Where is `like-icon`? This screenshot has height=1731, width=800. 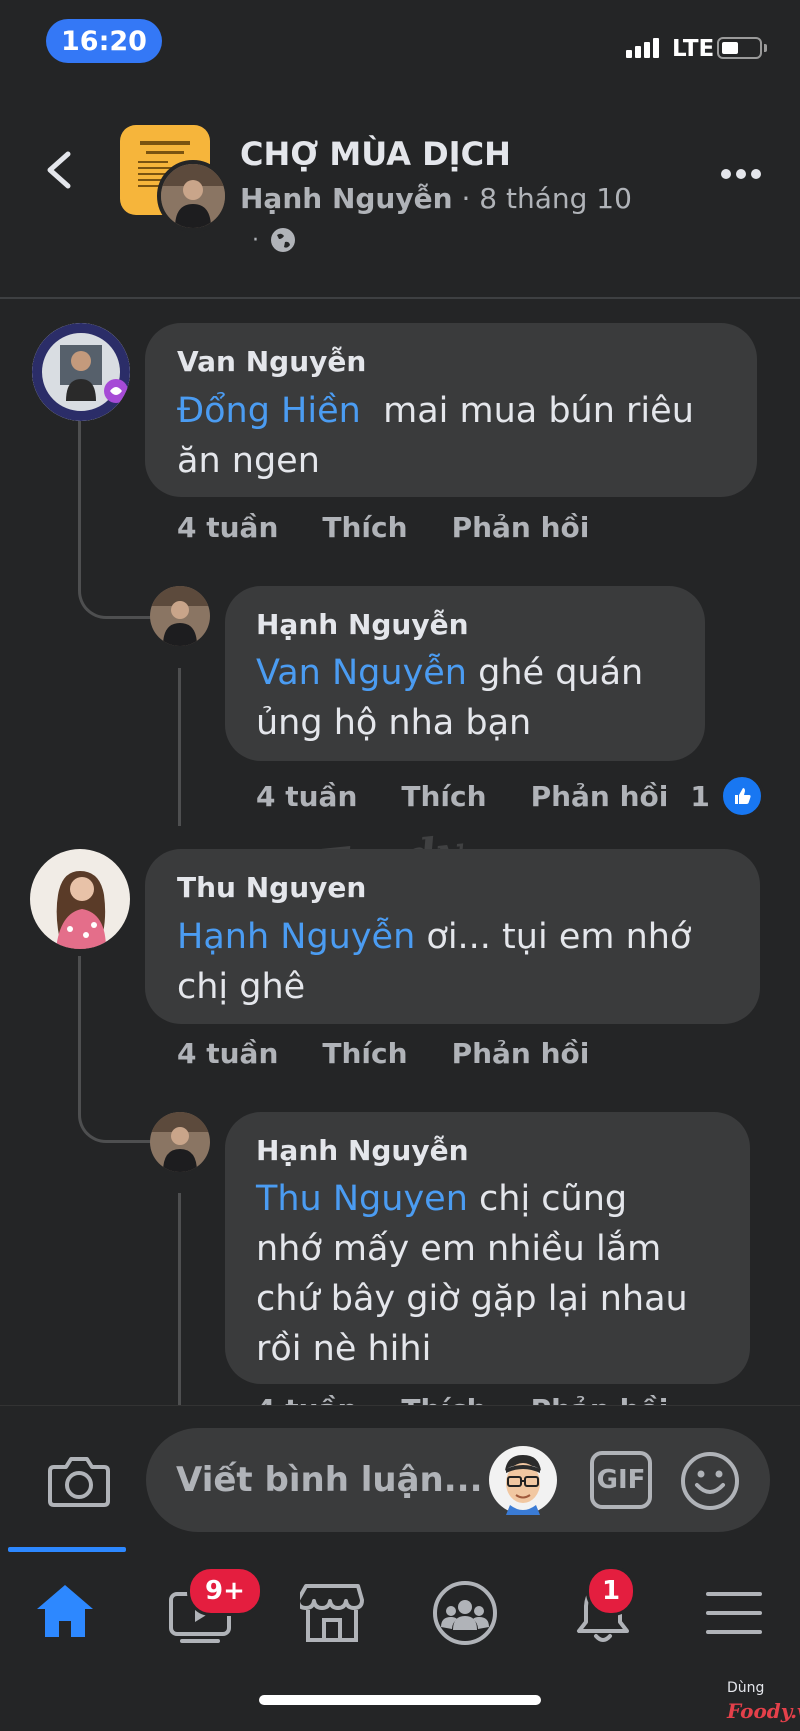 like-icon is located at coordinates (741, 796).